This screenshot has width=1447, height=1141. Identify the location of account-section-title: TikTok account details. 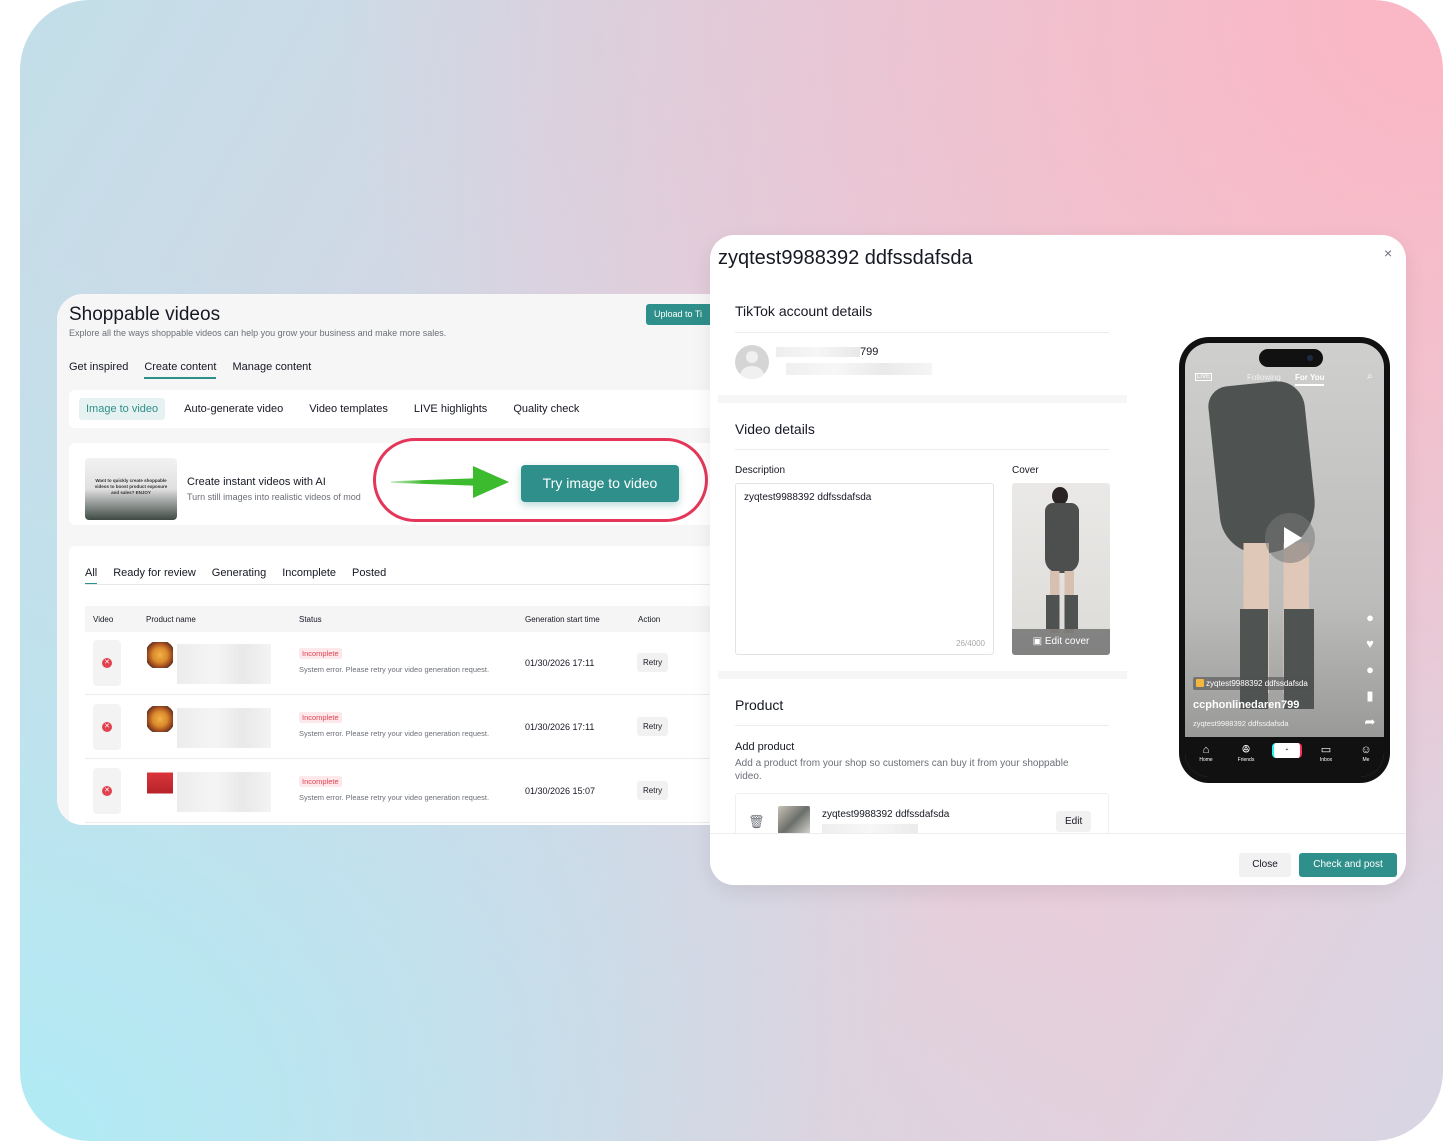
(804, 311).